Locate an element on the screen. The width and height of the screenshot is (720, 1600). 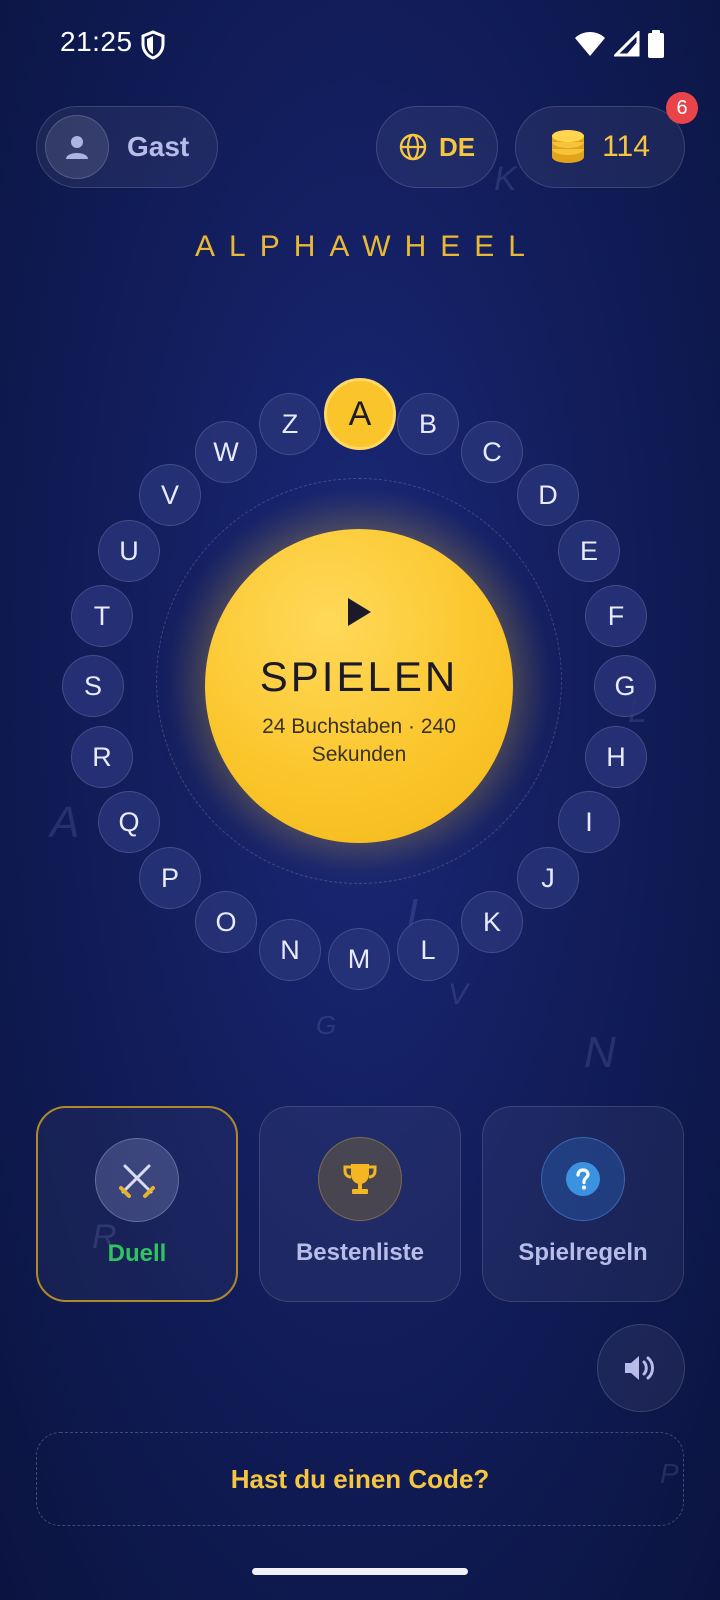
wheel-letter-l: L is located at coordinates (428, 950).